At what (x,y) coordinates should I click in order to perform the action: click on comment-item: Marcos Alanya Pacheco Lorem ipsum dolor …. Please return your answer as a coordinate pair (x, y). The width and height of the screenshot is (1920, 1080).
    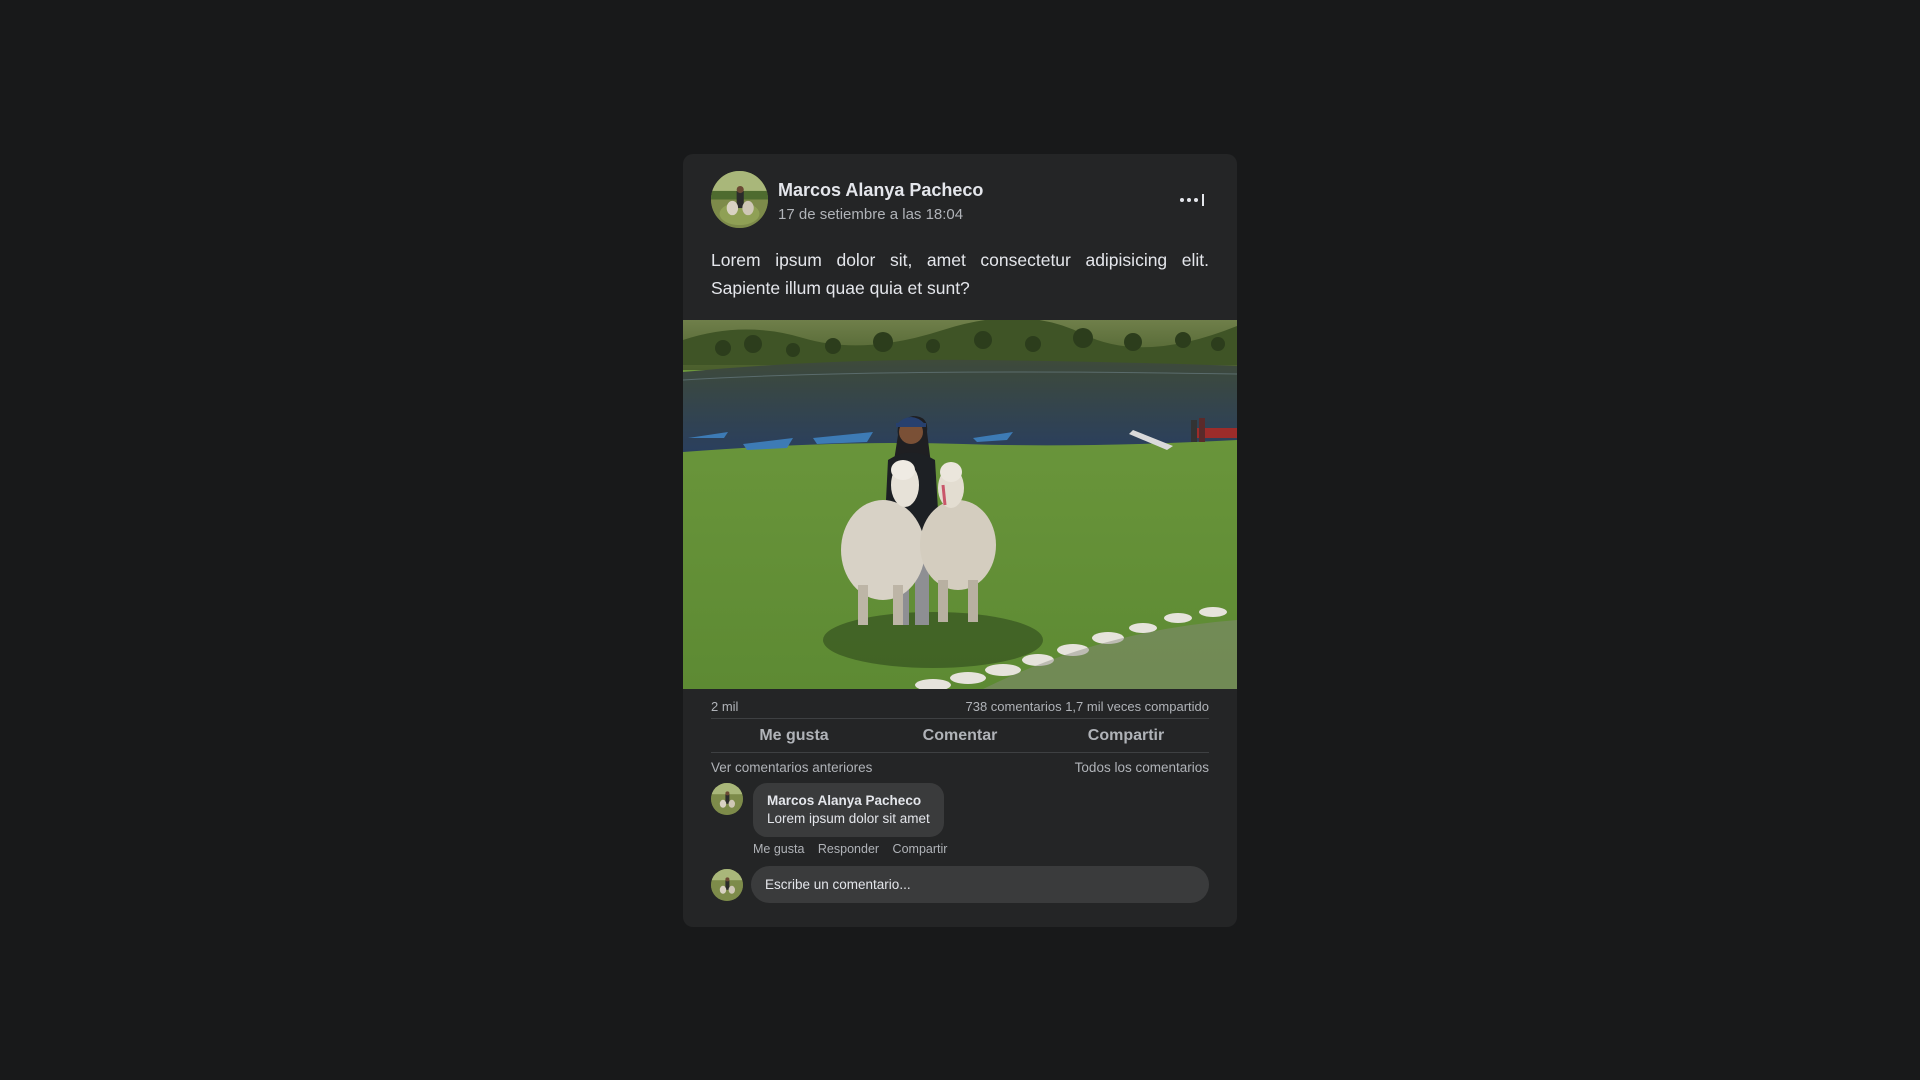
    Looking at the image, I should click on (960, 823).